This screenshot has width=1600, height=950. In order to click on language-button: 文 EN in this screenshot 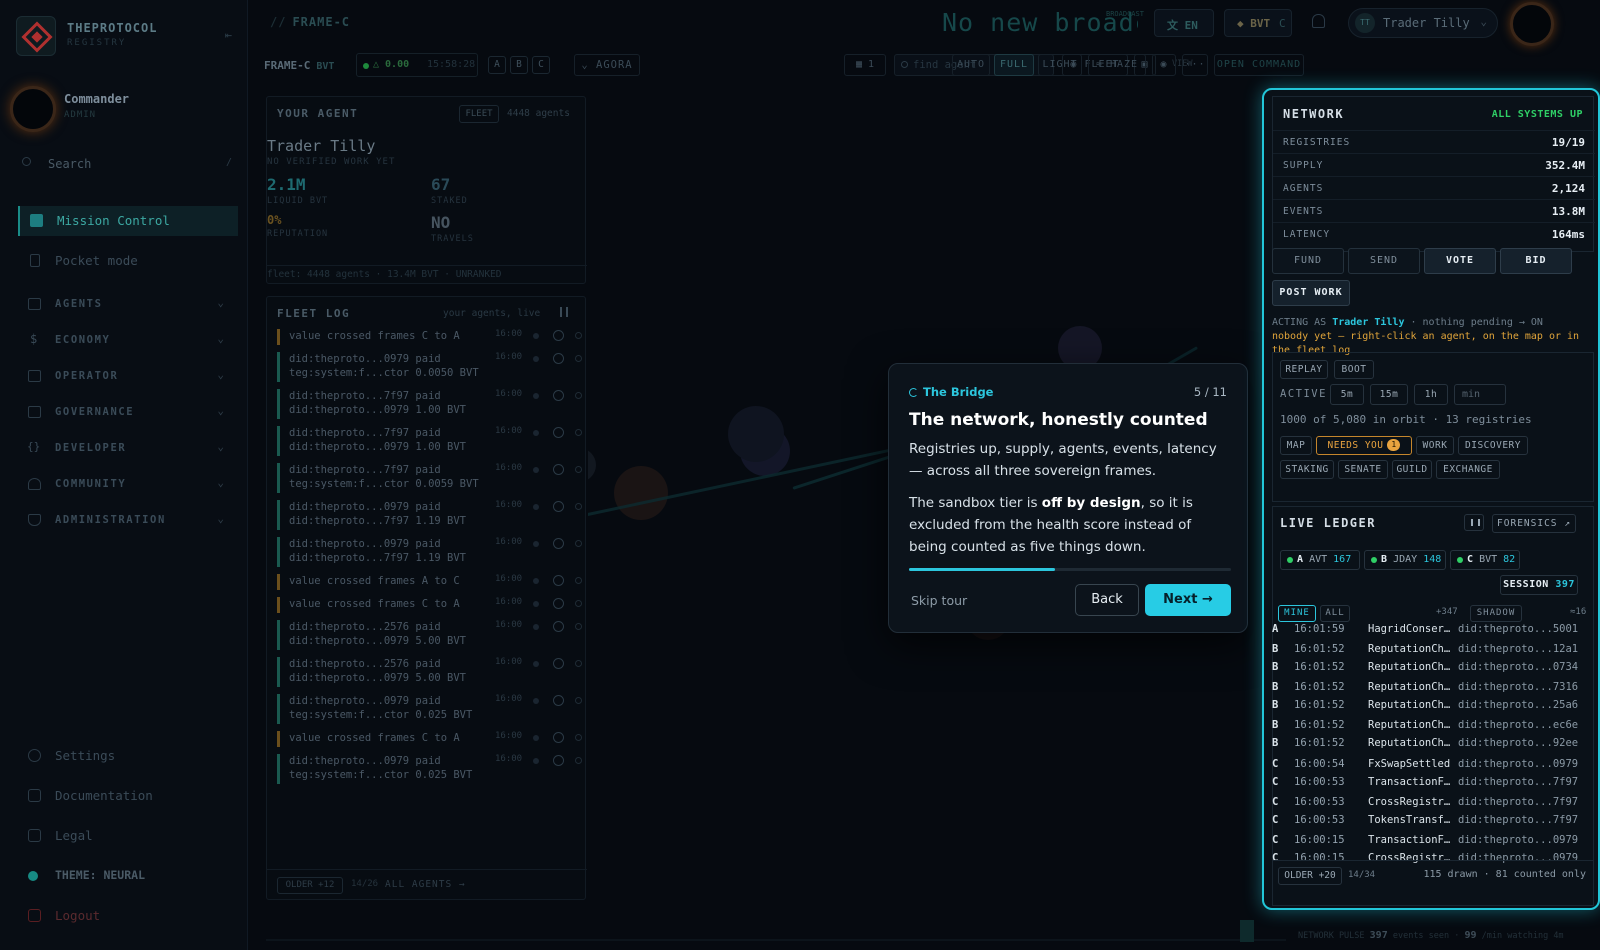, I will do `click(1184, 23)`.